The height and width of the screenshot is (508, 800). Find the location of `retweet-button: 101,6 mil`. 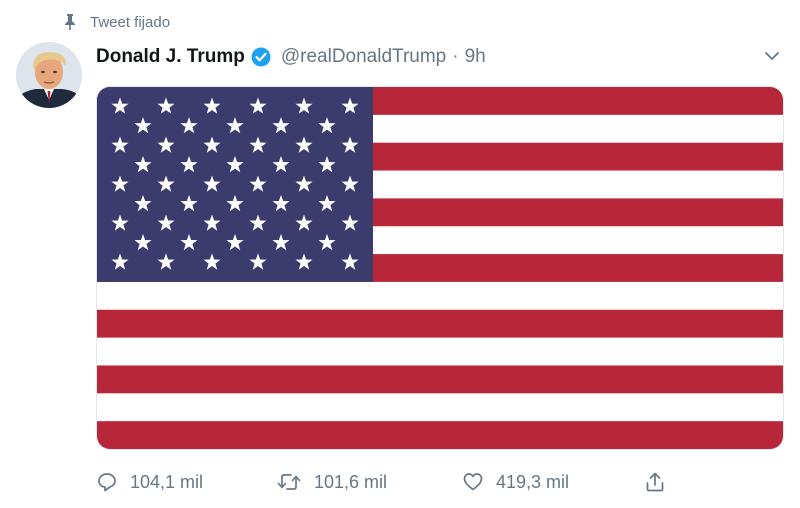

retweet-button: 101,6 mil is located at coordinates (331, 482).